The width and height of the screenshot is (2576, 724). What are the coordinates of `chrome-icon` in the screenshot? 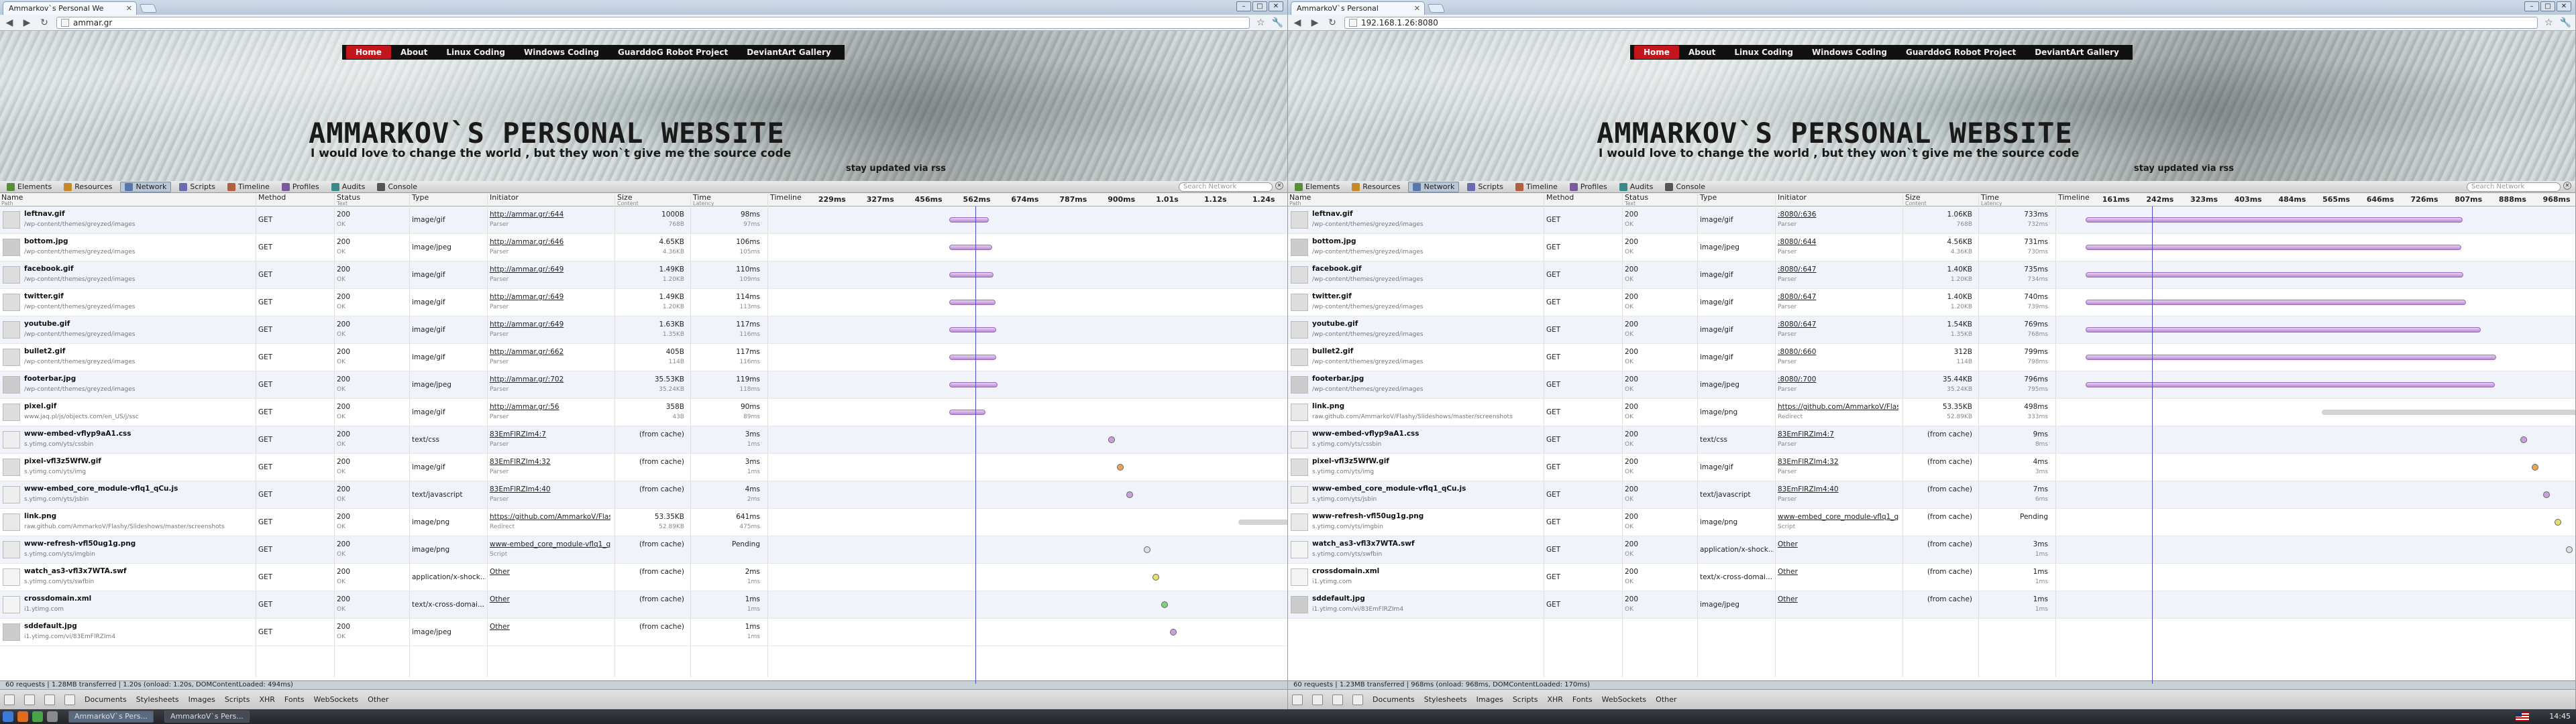 It's located at (37, 717).